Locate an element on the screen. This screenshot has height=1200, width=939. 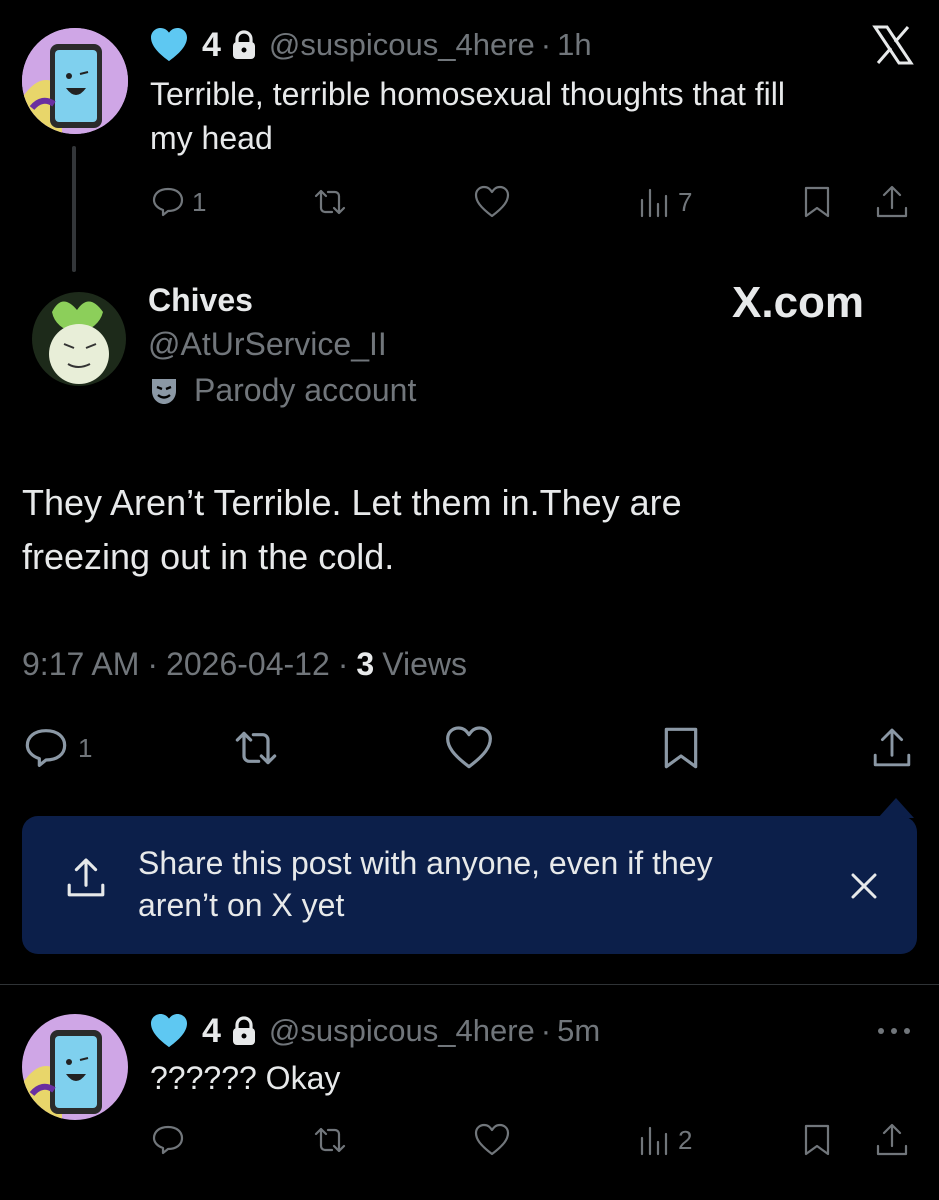
x-logo-icon is located at coordinates (893, 47).